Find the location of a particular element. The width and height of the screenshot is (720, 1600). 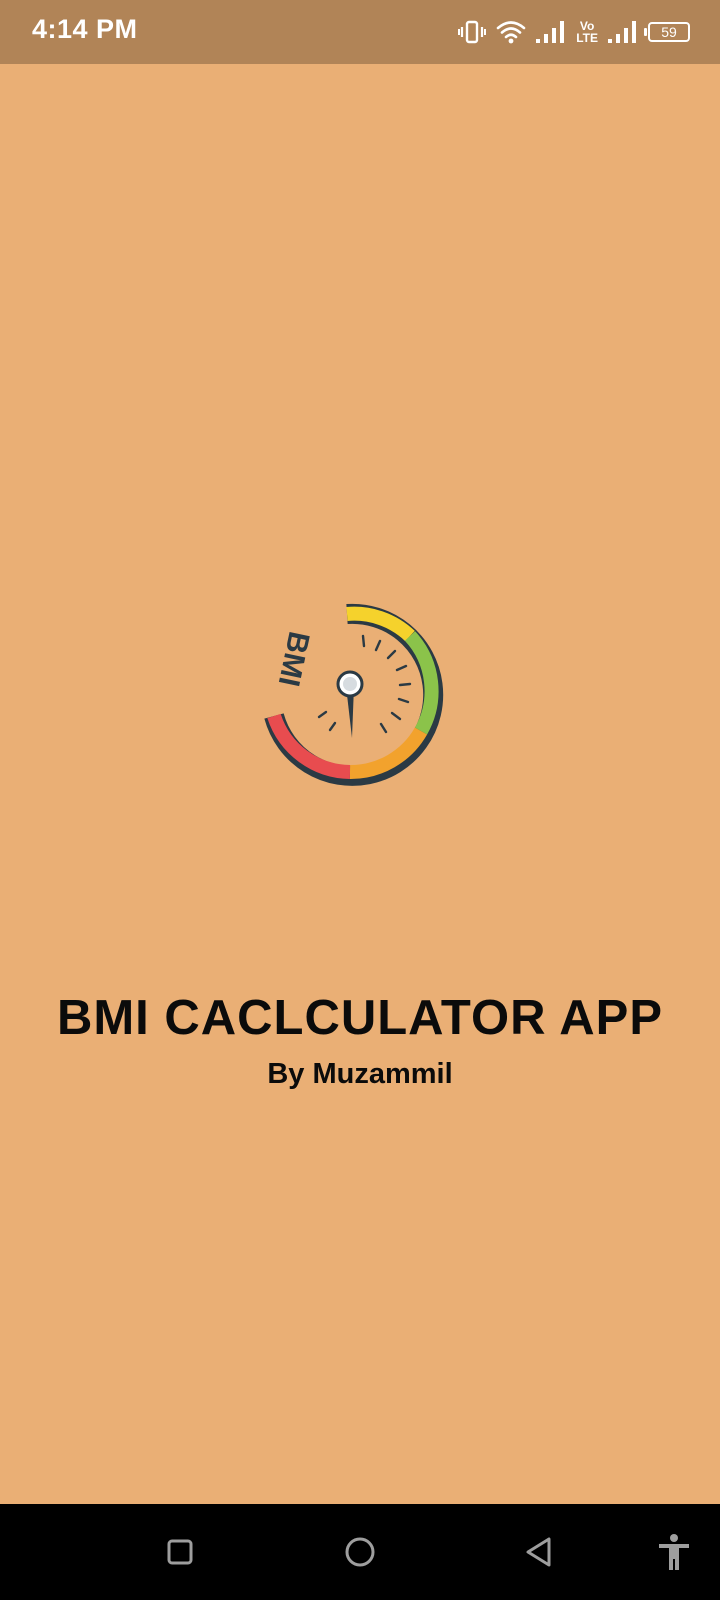

back-triangle-icon is located at coordinates (538, 1552).